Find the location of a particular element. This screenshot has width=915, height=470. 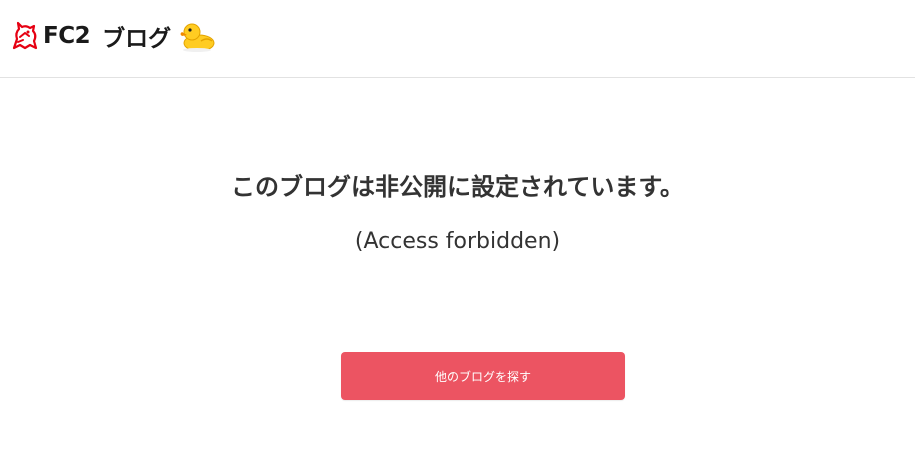

duck-icon is located at coordinates (197, 37).